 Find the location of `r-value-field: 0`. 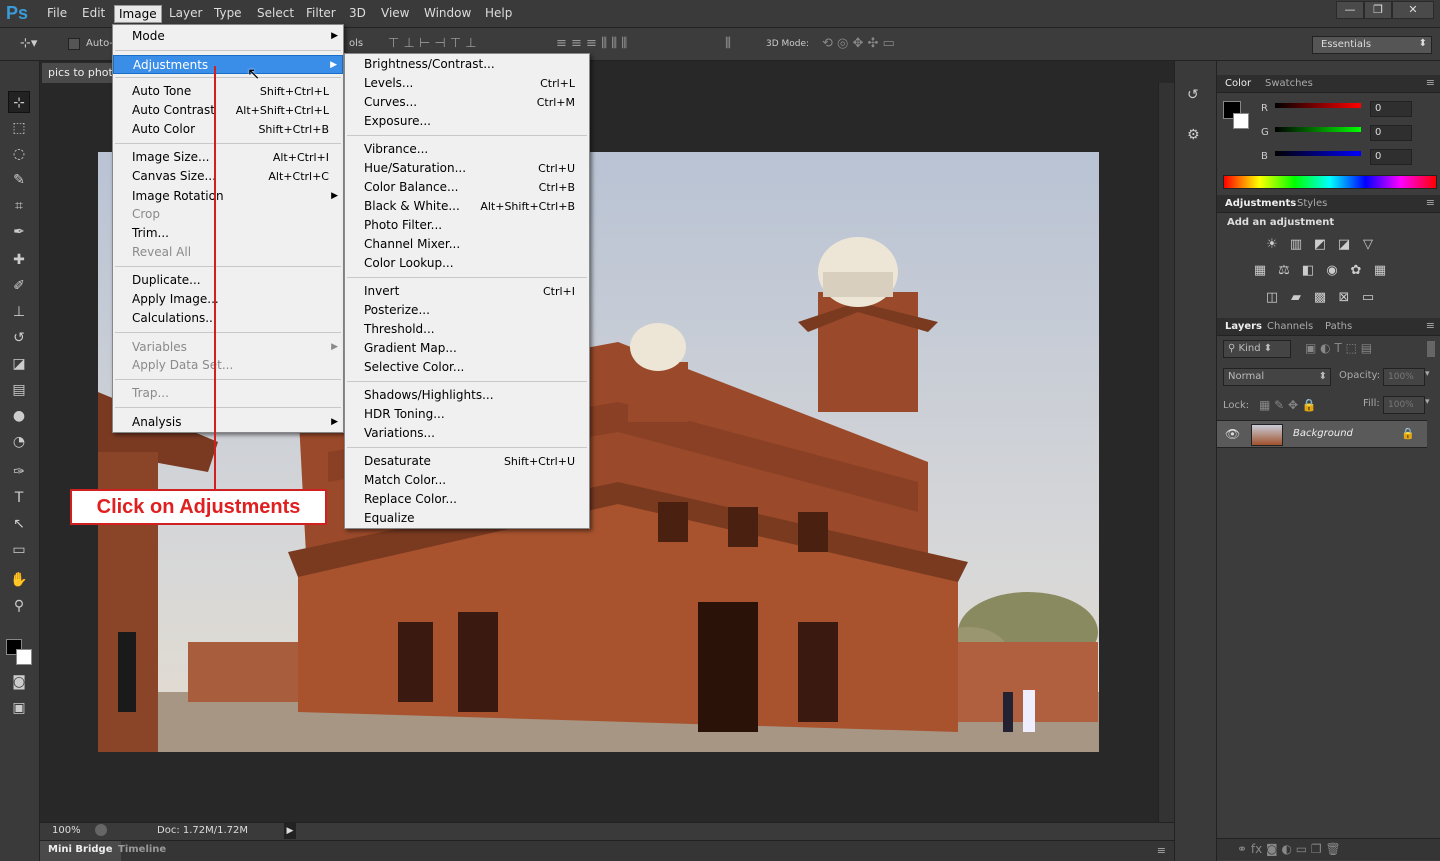

r-value-field: 0 is located at coordinates (1391, 109).